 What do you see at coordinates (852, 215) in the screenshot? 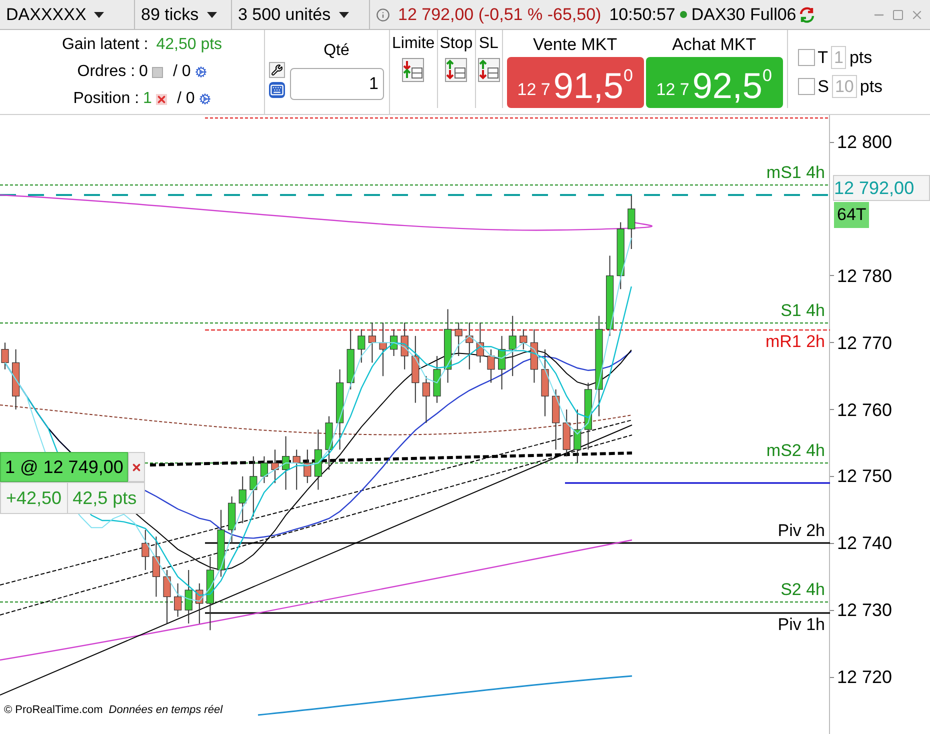
I see `tick-count-badge: 64T` at bounding box center [852, 215].